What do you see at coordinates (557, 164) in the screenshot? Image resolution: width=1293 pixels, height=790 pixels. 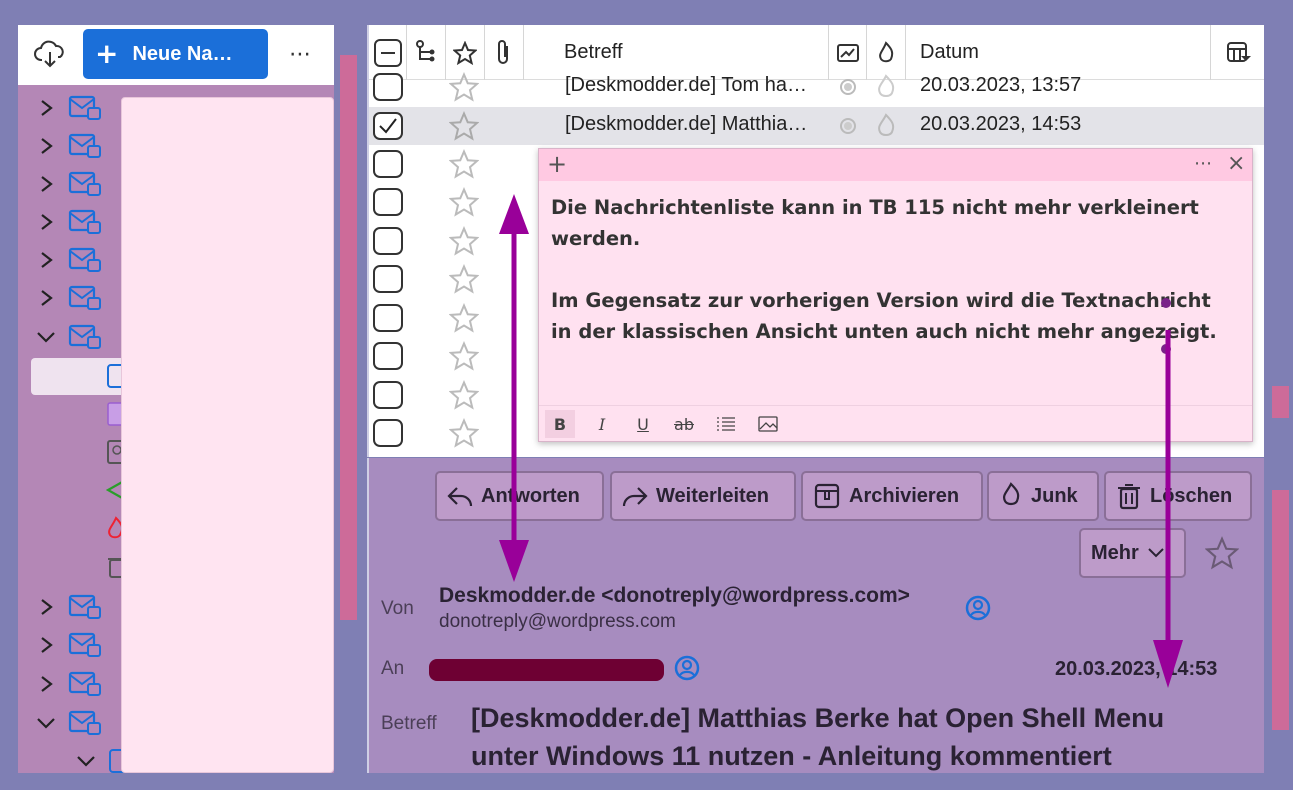 I see `add-note-button: +` at bounding box center [557, 164].